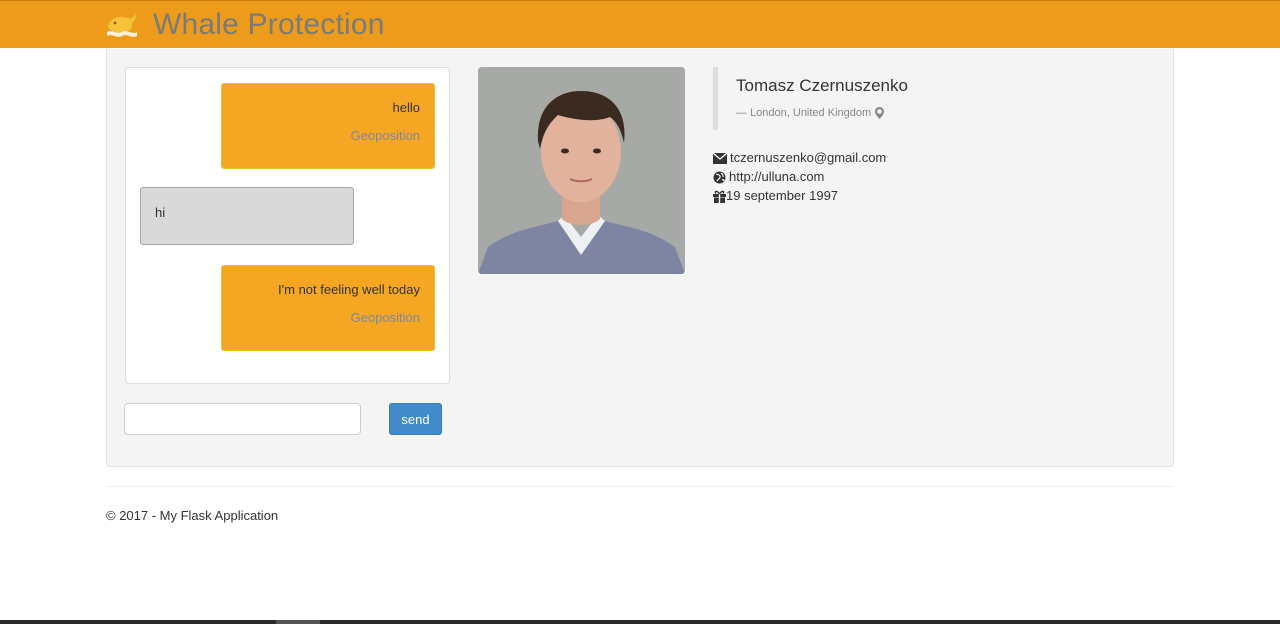 The width and height of the screenshot is (1280, 624). Describe the element at coordinates (804, 113) in the screenshot. I see `location-text: — London, United Kingdom` at that location.